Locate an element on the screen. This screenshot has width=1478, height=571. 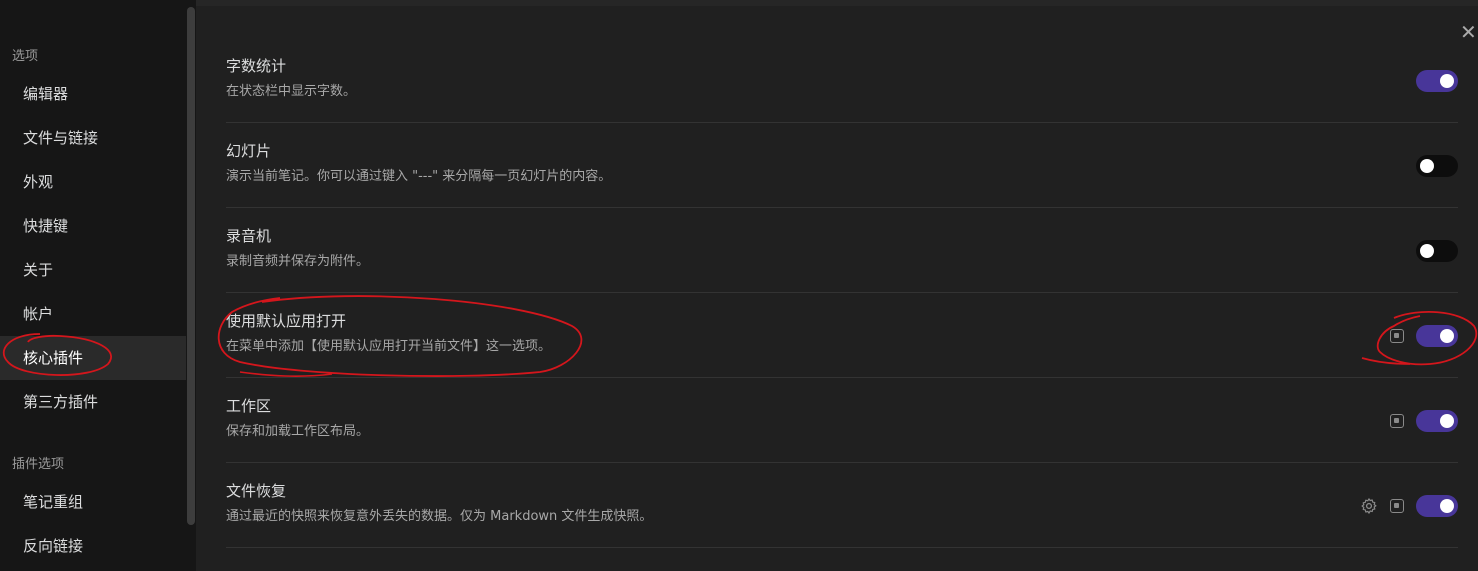
setting-row-workspaces: 工作区 保存和加载工作区布局。 is located at coordinates (842, 420).